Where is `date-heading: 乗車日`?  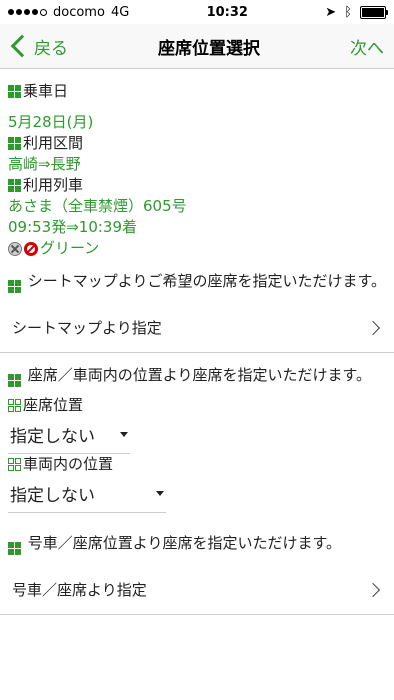 date-heading: 乗車日 is located at coordinates (197, 91).